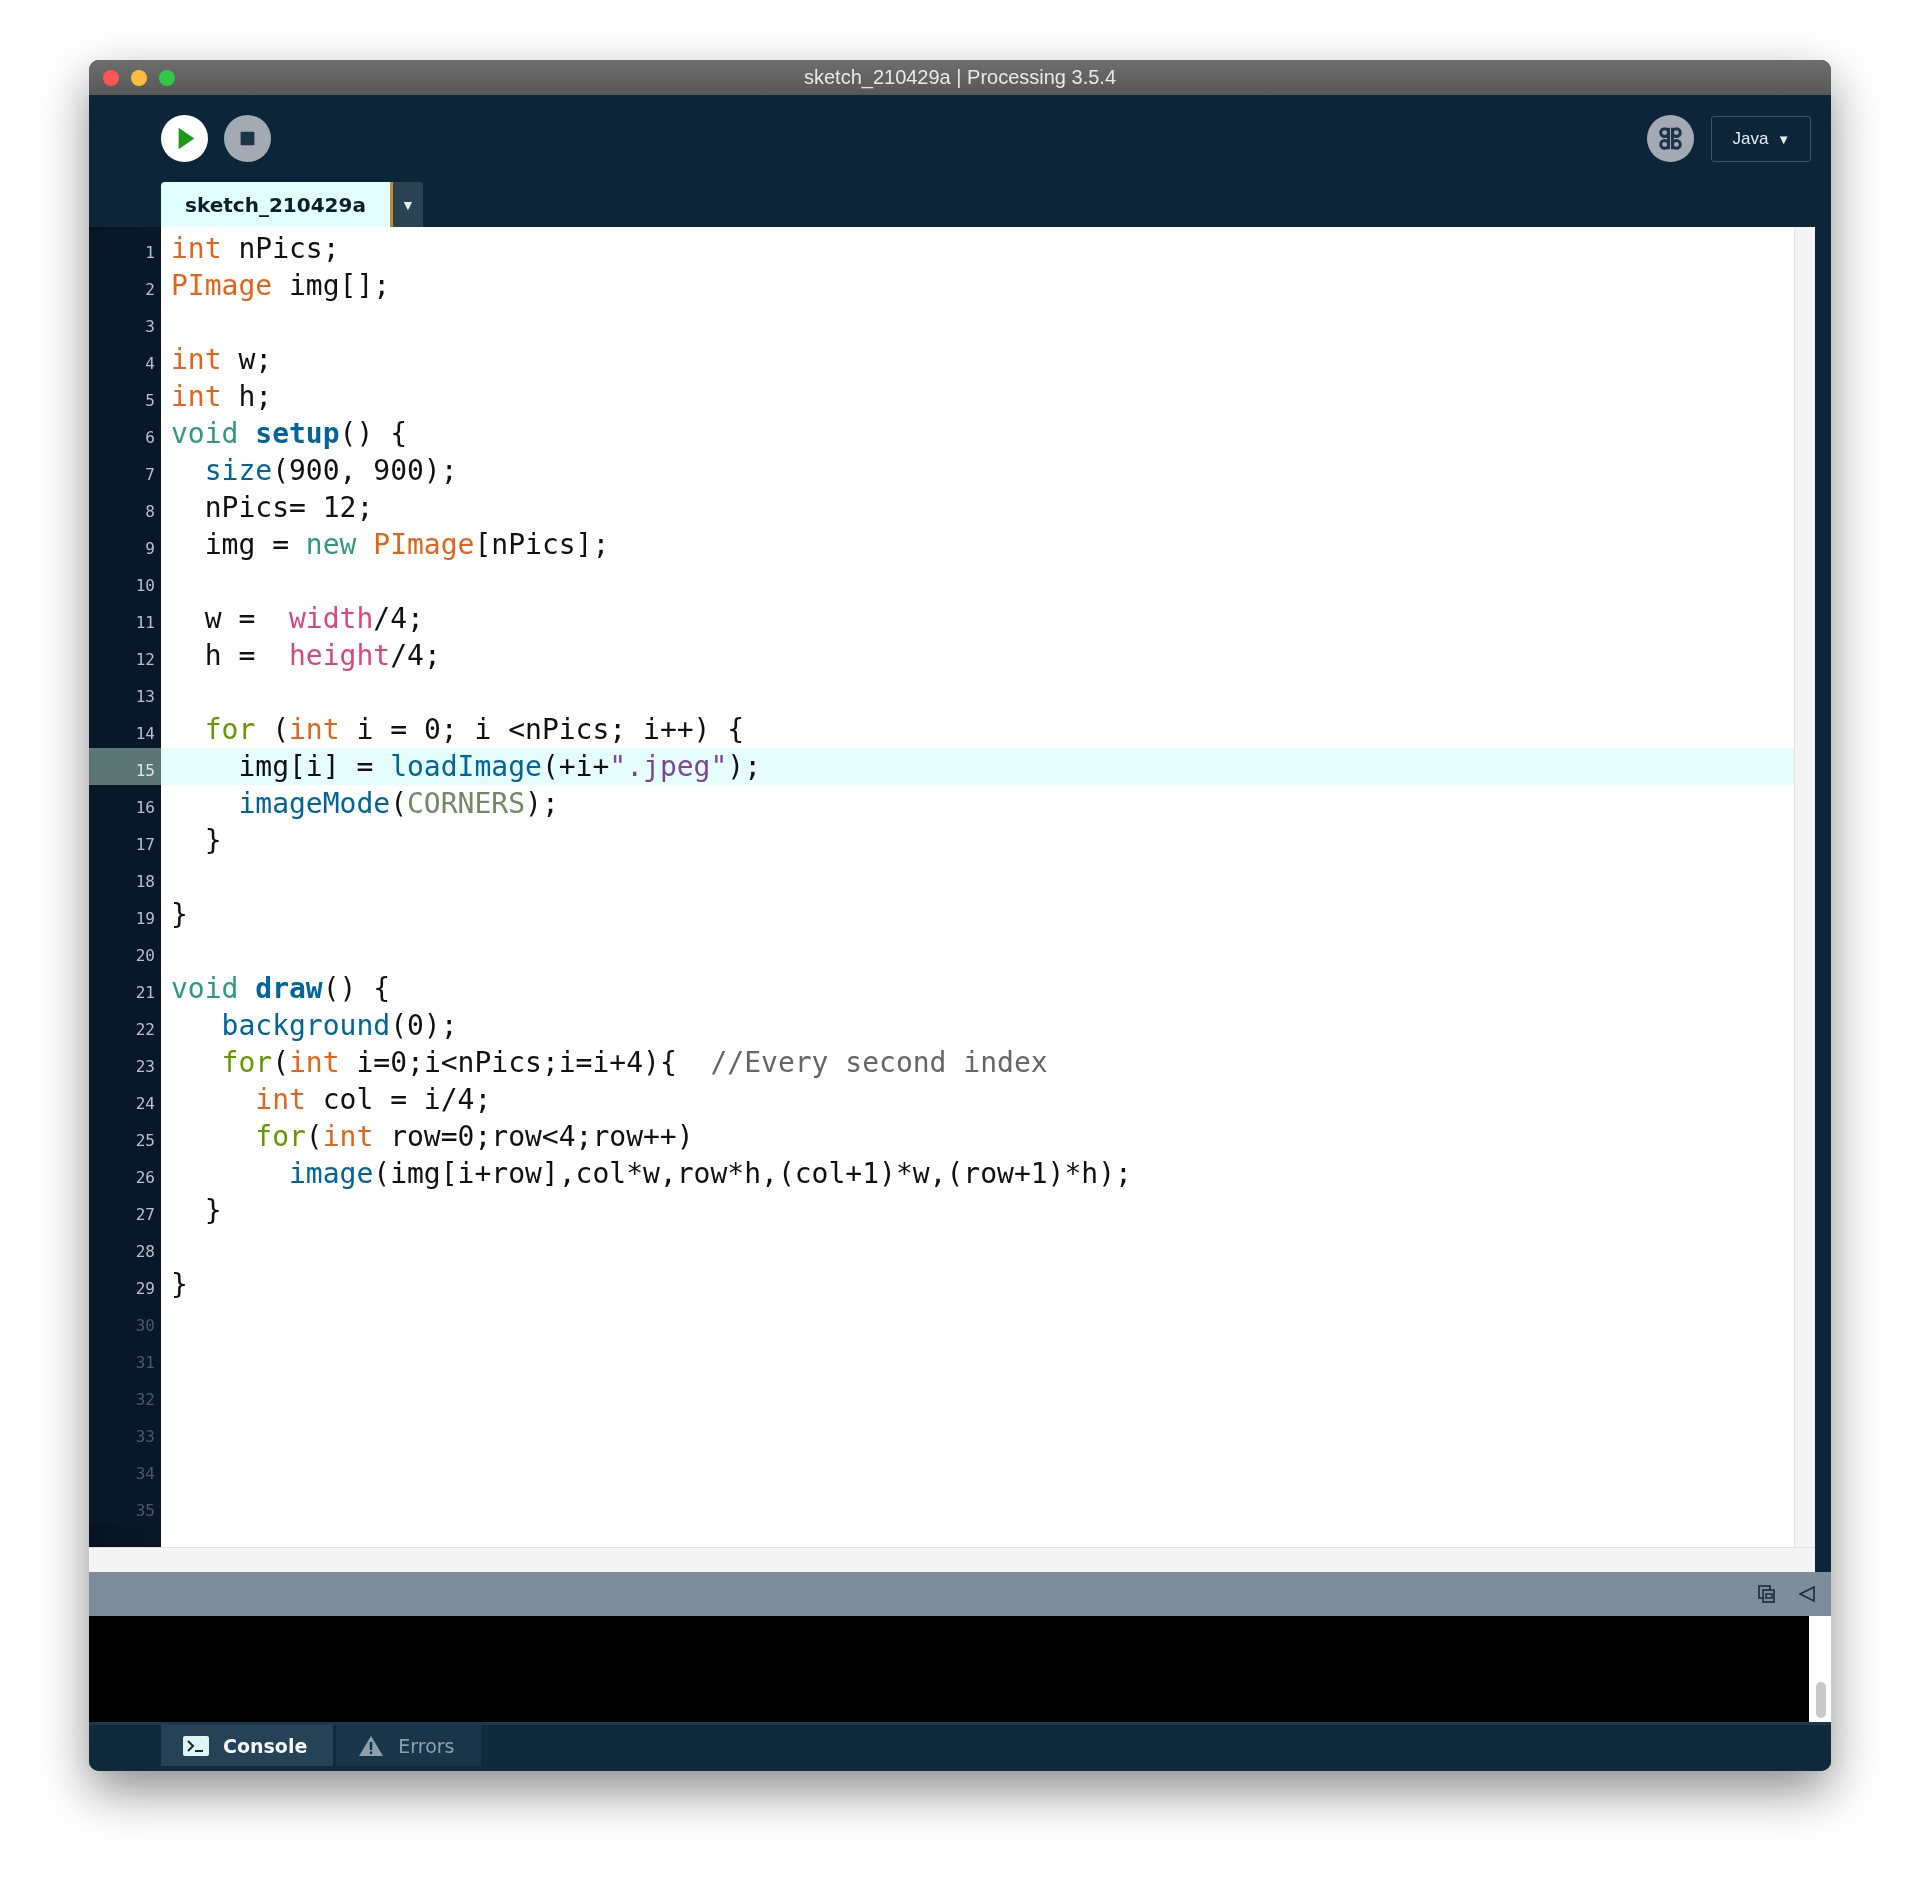 The height and width of the screenshot is (1891, 1920). Describe the element at coordinates (474, 1136) in the screenshot. I see `code-line: for(int row=0;row<4;row++)` at that location.